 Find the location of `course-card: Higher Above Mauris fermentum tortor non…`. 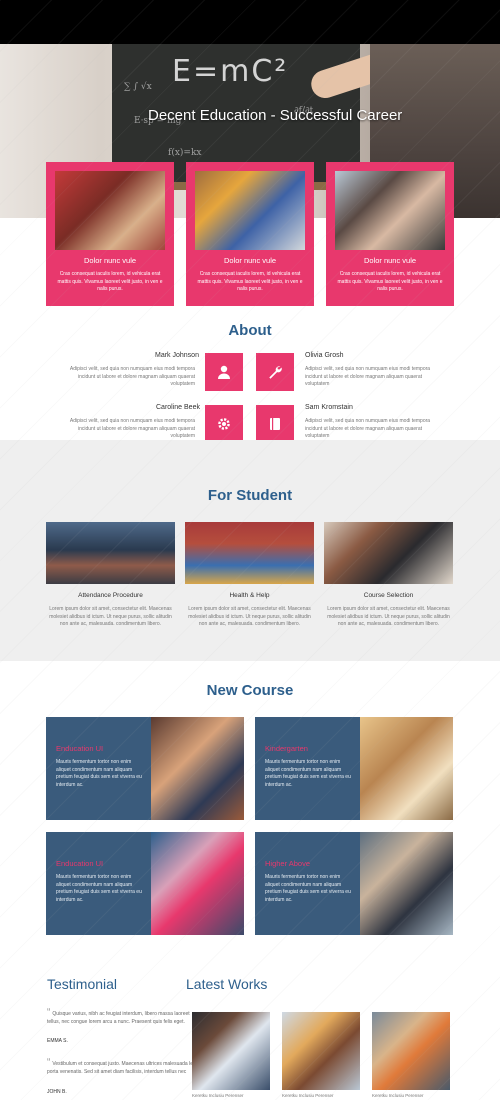

course-card: Higher Above Mauris fermentum tortor non… is located at coordinates (354, 883).